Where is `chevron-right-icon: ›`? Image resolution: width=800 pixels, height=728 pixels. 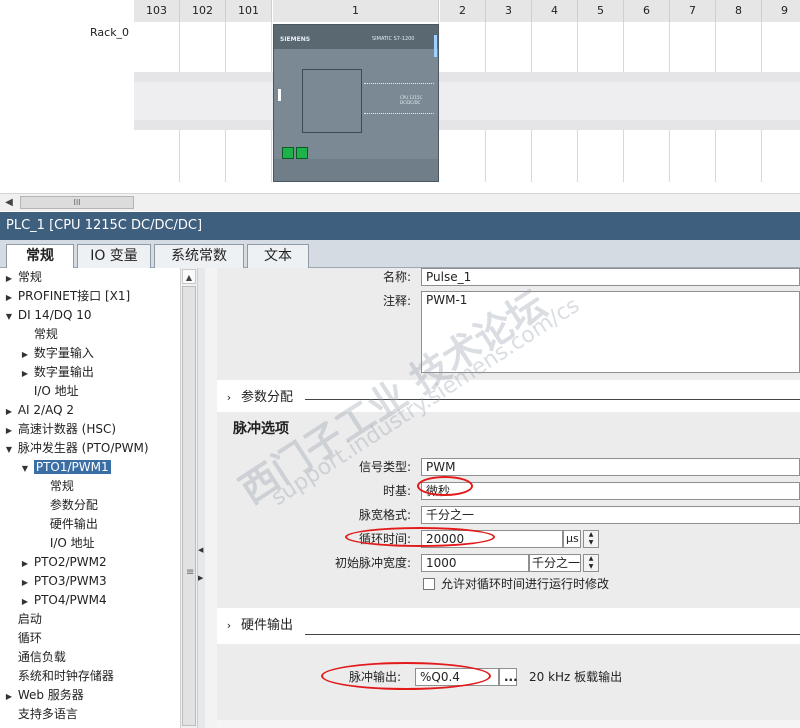 chevron-right-icon: › is located at coordinates (229, 625).